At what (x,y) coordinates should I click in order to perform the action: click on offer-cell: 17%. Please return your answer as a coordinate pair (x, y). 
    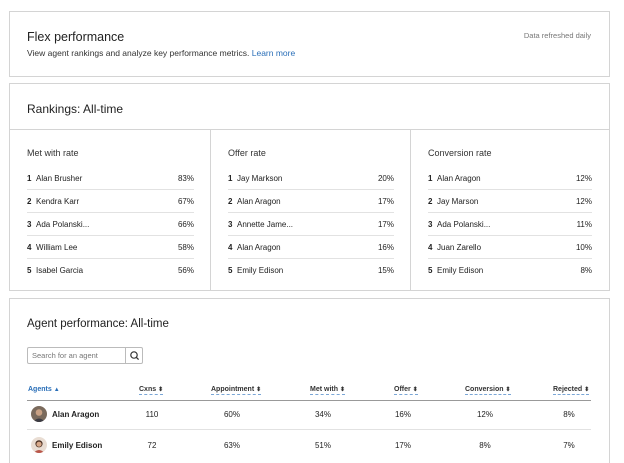
    Looking at the image, I should click on (402, 445).